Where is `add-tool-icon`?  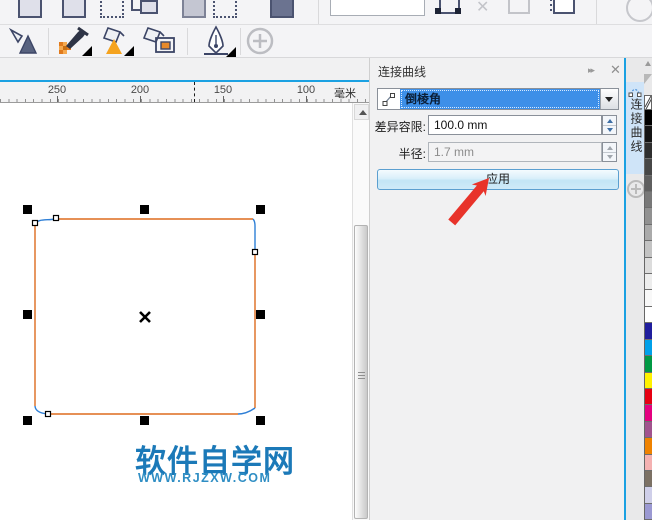 add-tool-icon is located at coordinates (260, 41).